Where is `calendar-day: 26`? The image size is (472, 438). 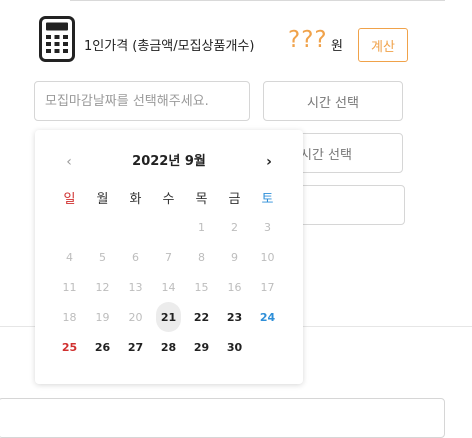 calendar-day: 26 is located at coordinates (102, 347).